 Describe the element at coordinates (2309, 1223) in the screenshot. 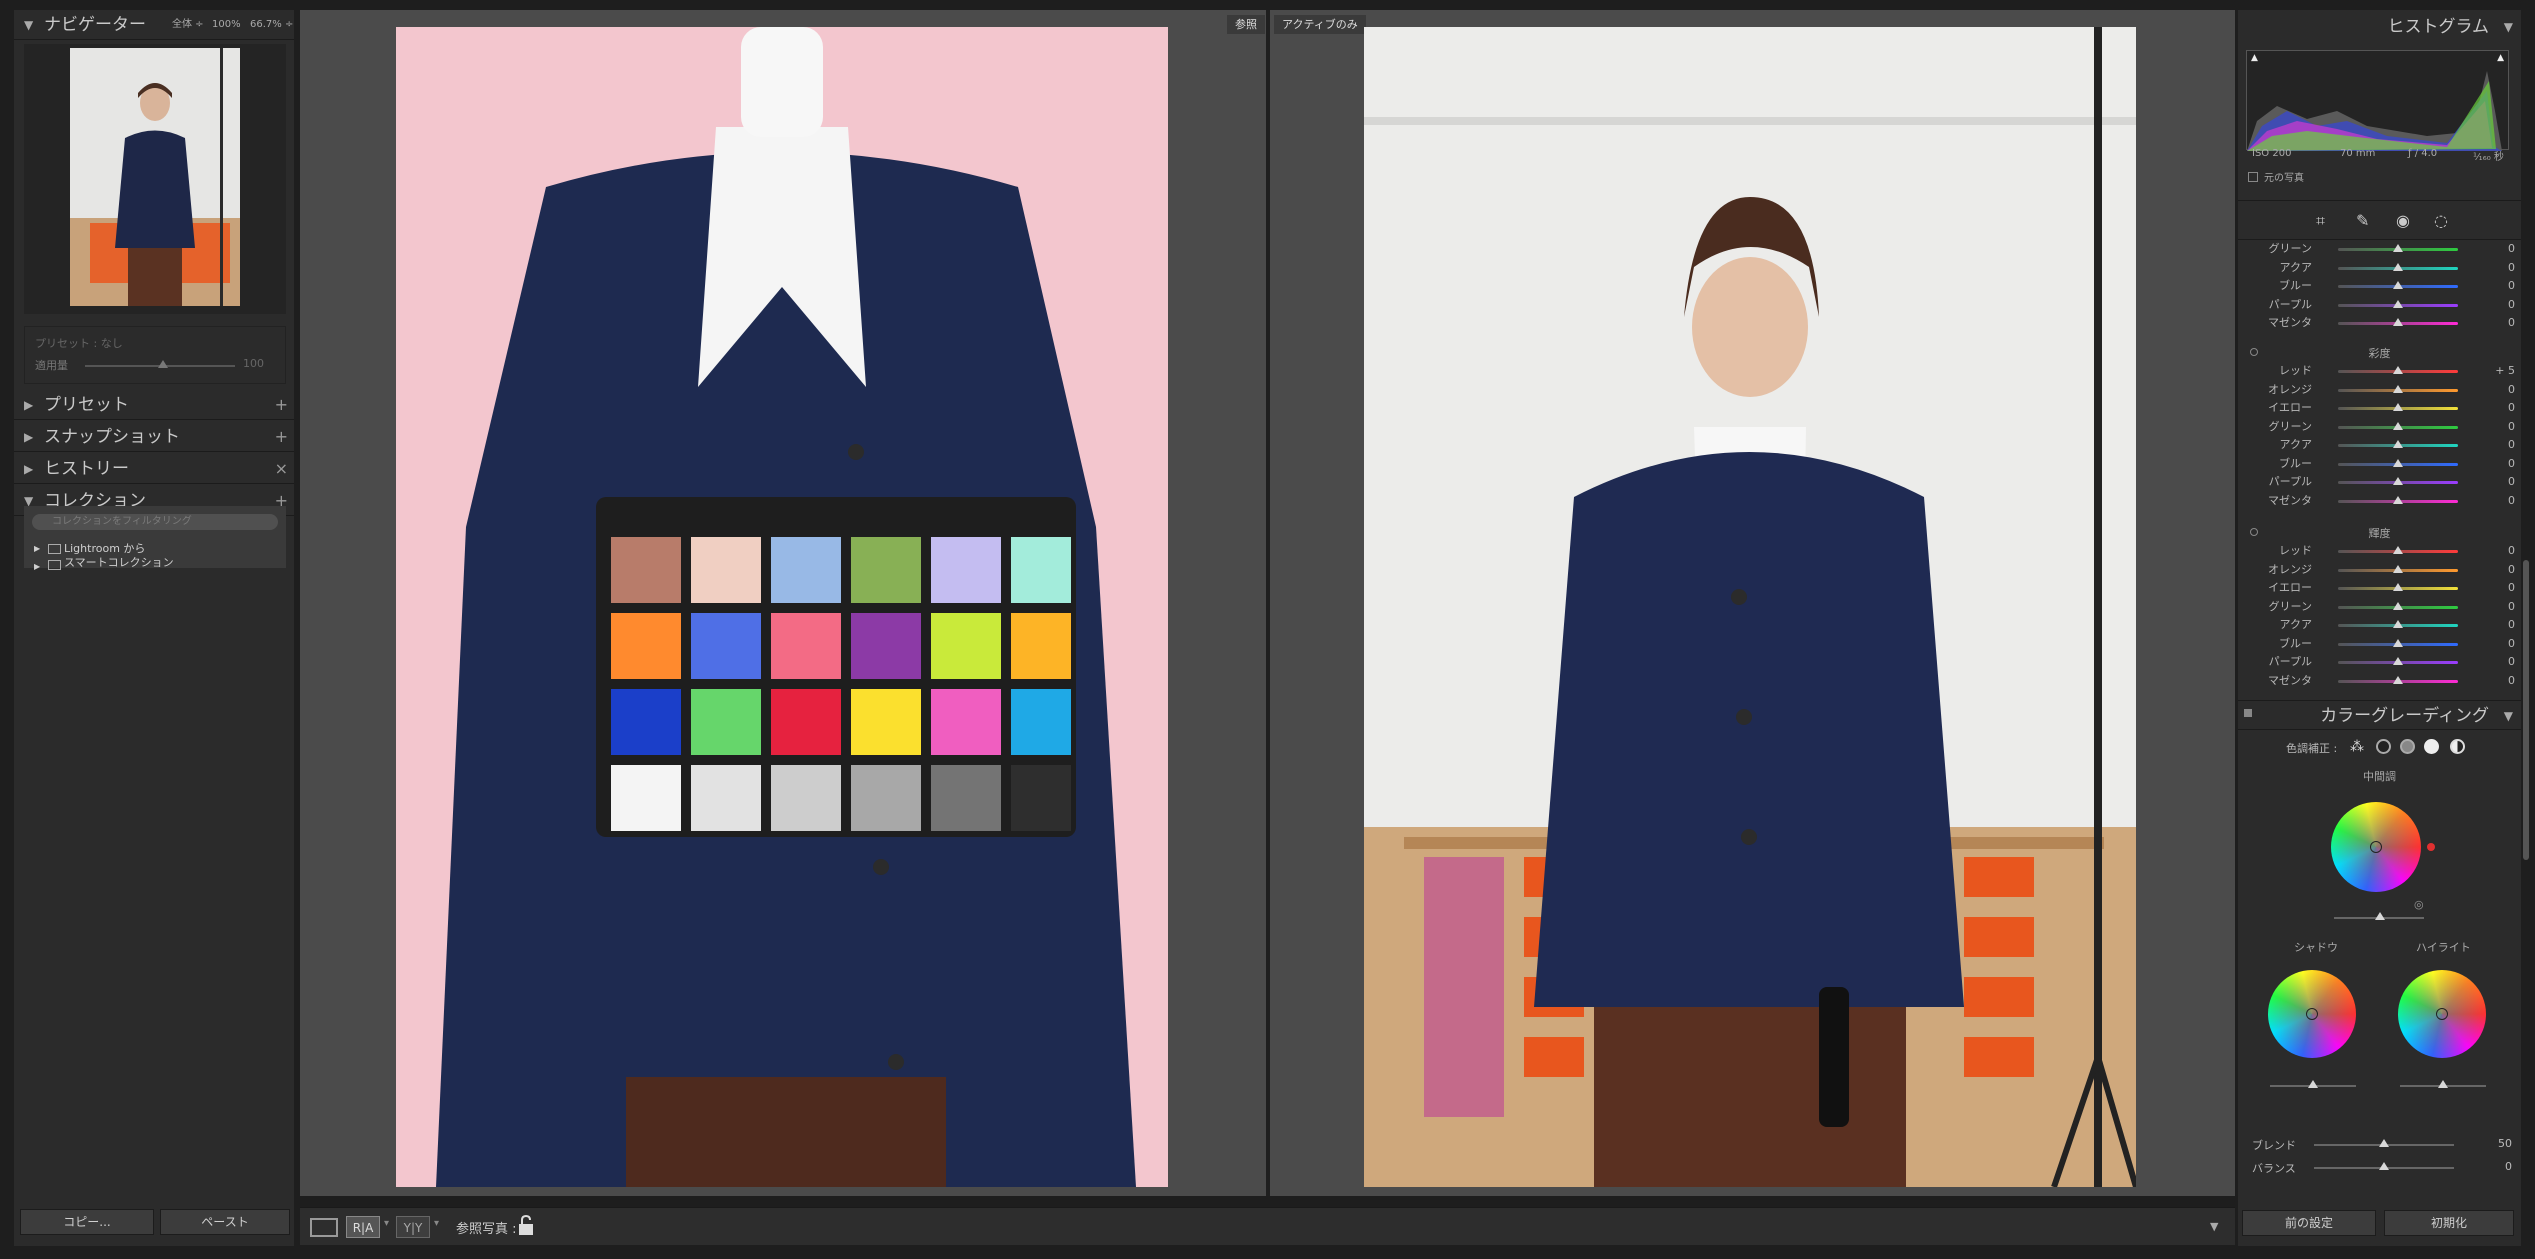

I see `previous-settings-button: 前の設定` at that location.